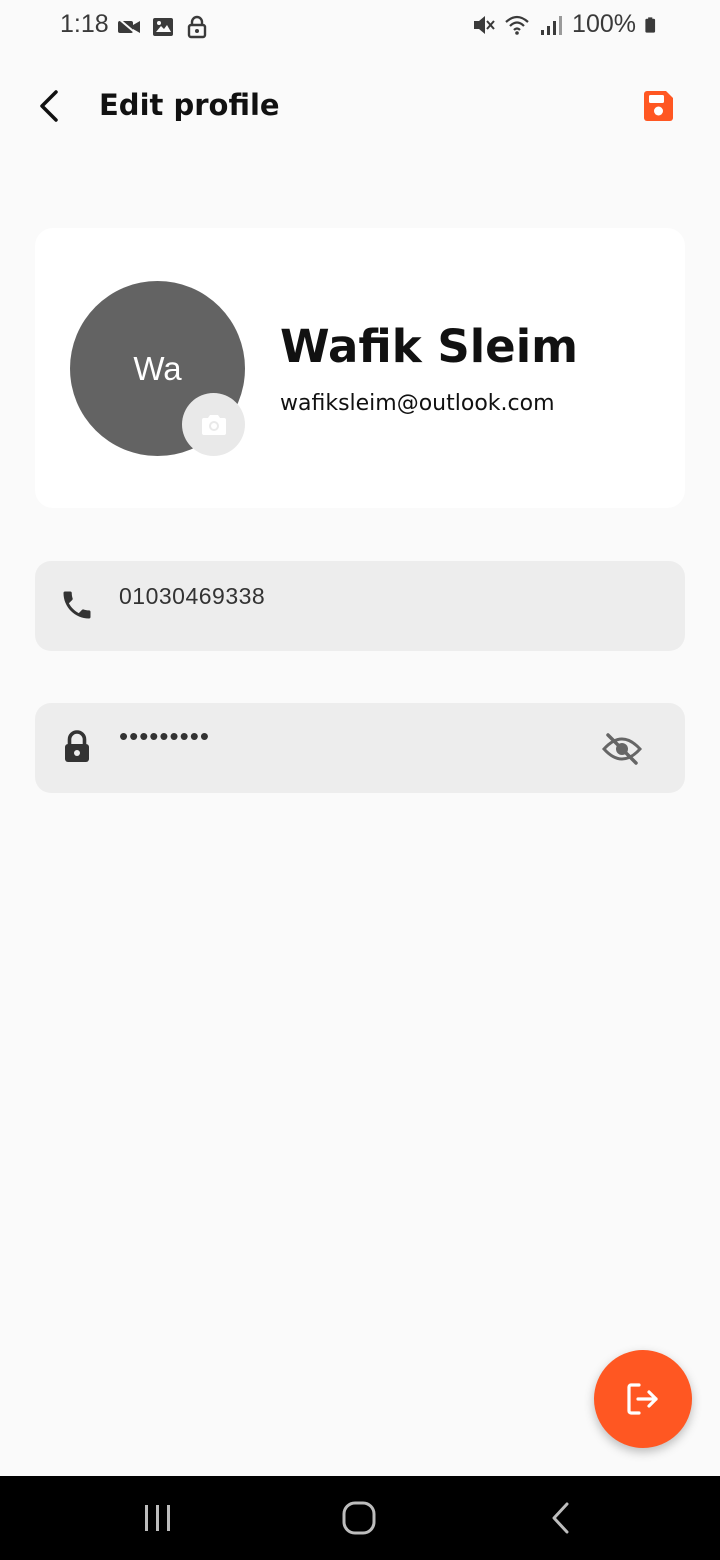 Image resolution: width=720 pixels, height=1560 pixels. Describe the element at coordinates (566, 24) in the screenshot. I see `status-system-icons: 100%` at that location.